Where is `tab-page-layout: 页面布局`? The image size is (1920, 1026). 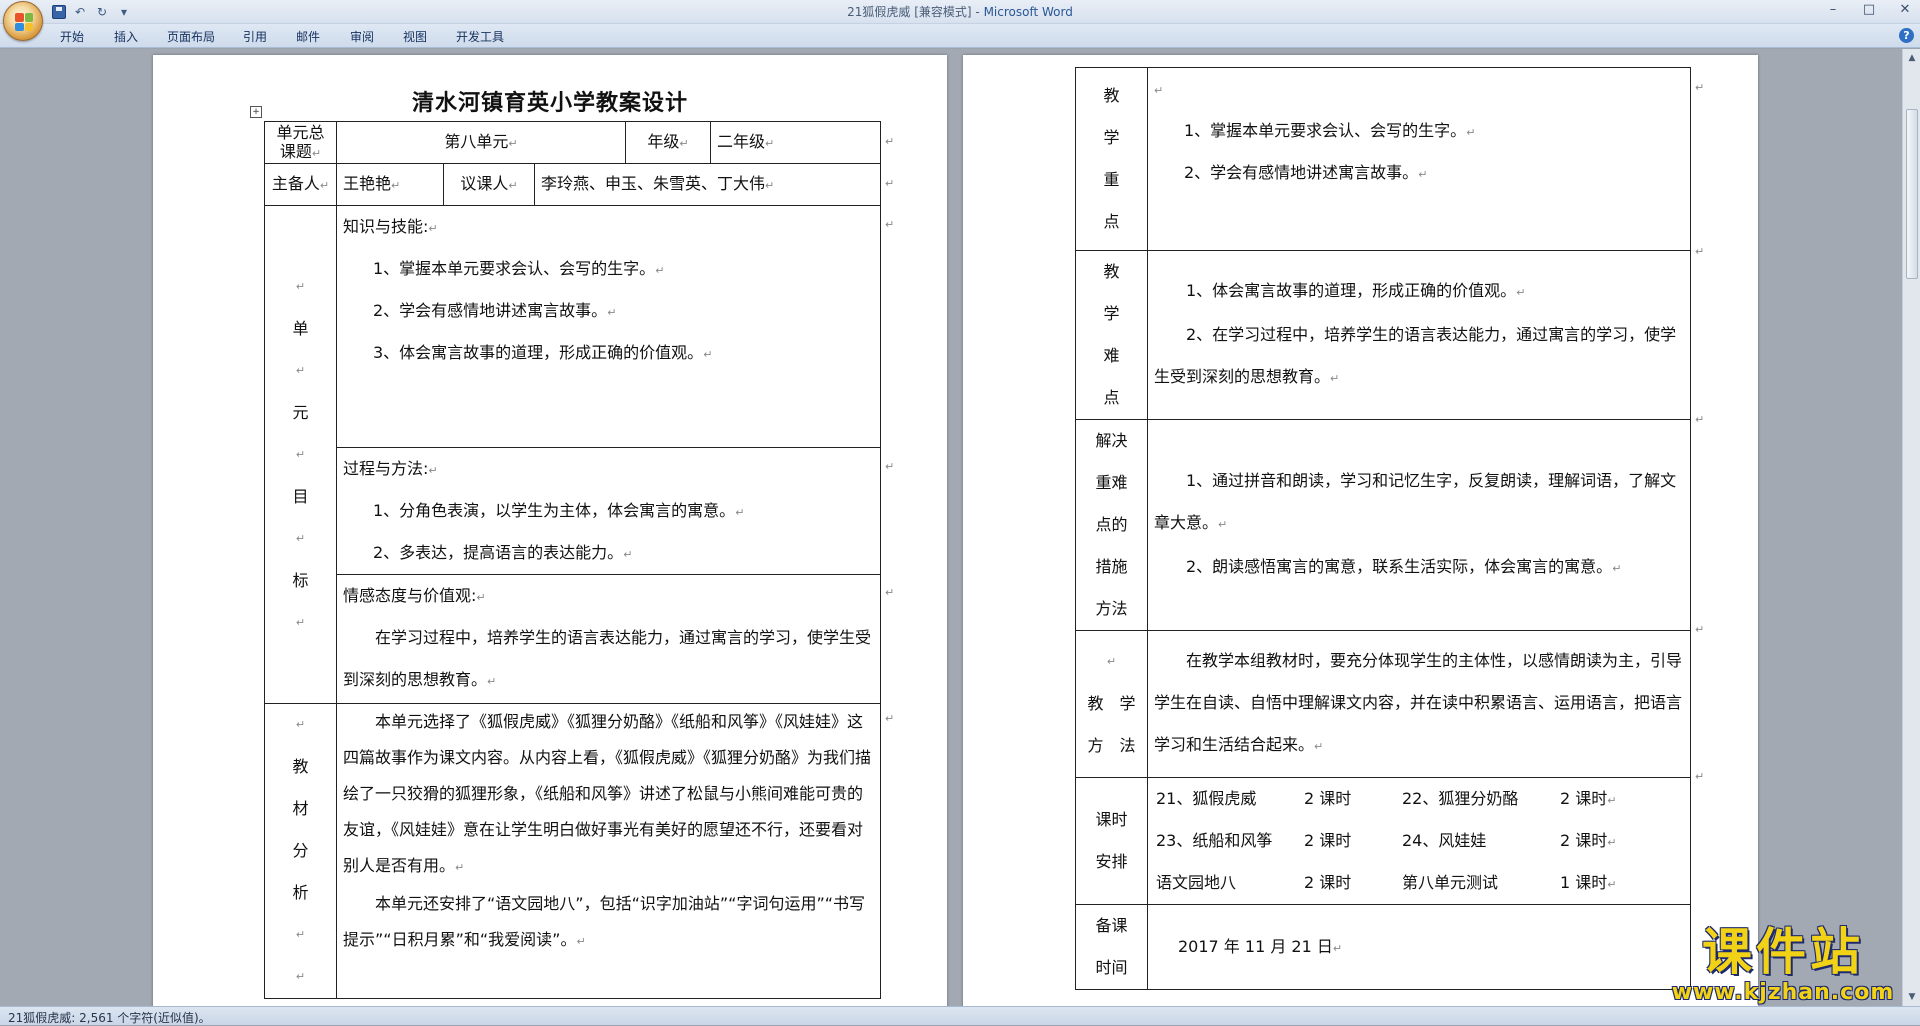
tab-page-layout: 页面布局 is located at coordinates (191, 36).